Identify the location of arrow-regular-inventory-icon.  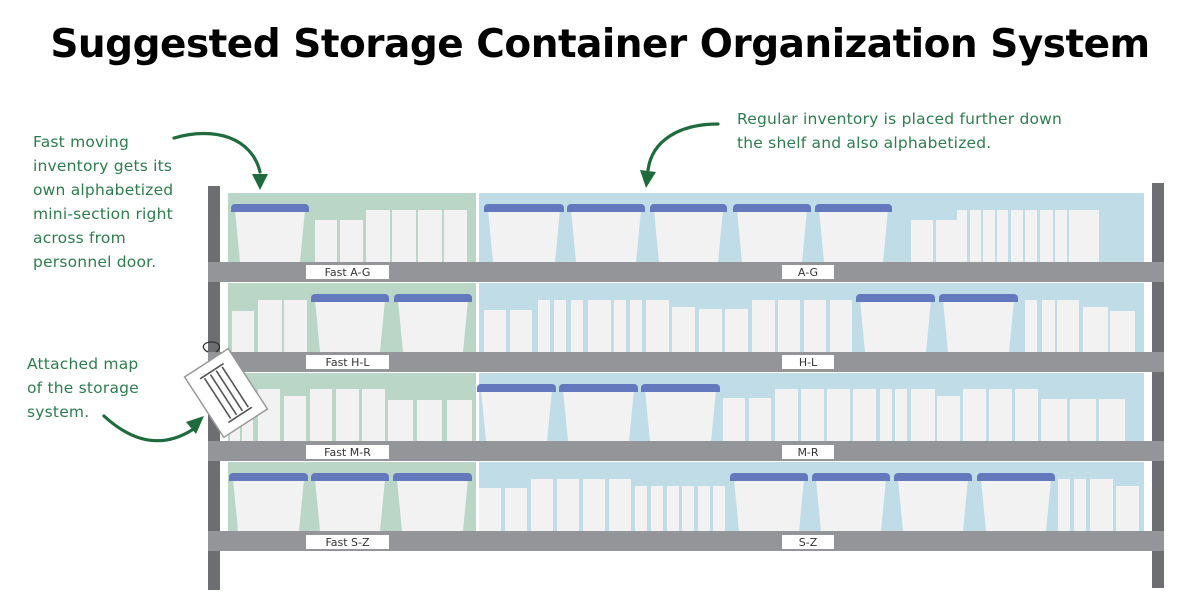
(680, 155).